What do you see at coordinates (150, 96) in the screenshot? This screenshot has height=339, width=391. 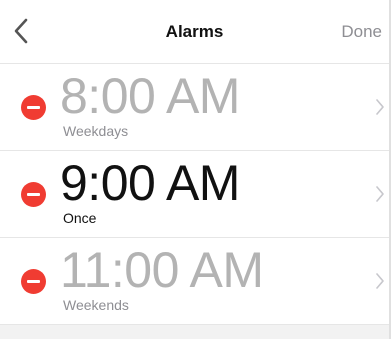 I see `alarm-time: 8:00 AM` at bounding box center [150, 96].